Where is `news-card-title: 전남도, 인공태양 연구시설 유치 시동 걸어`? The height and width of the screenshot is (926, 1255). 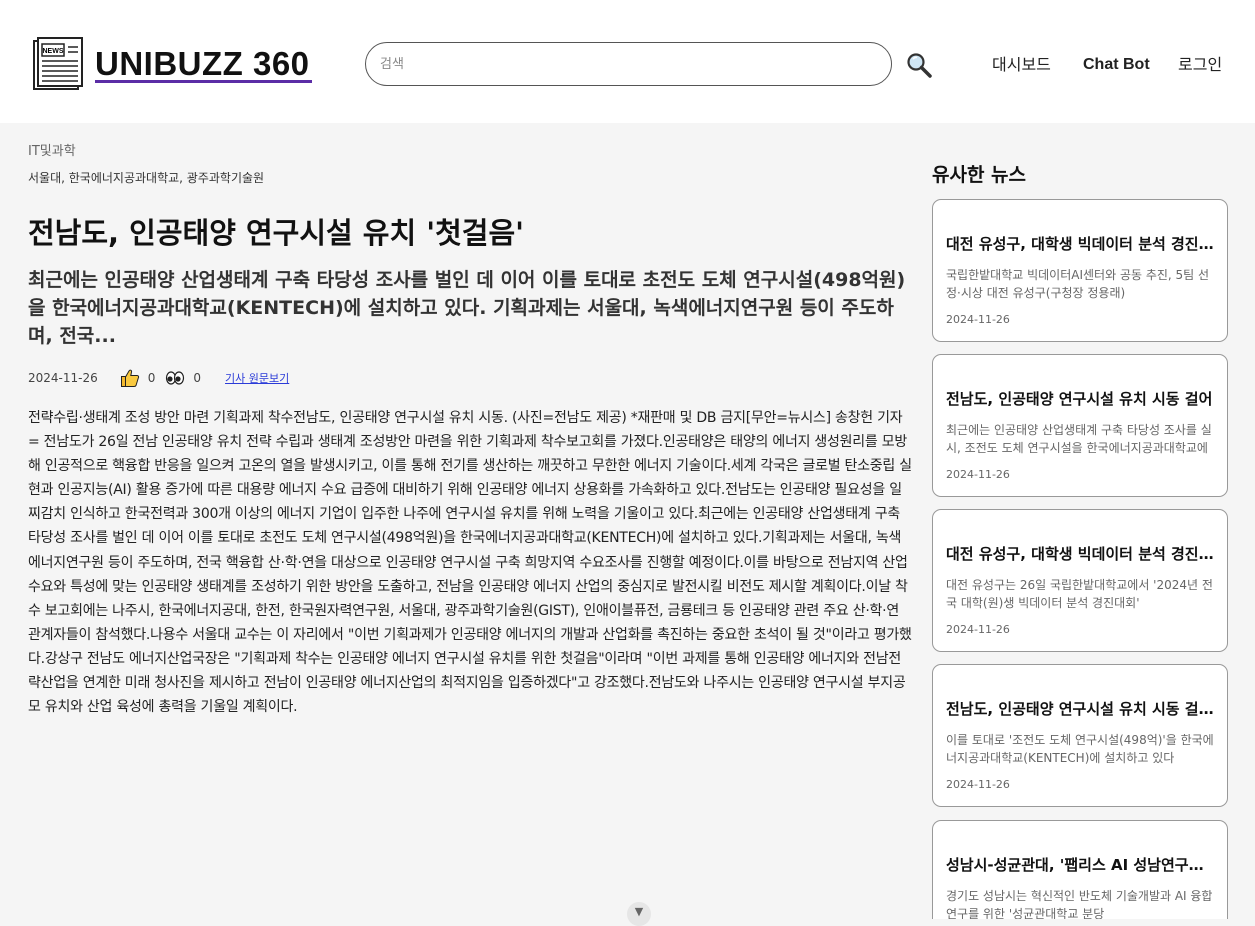 news-card-title: 전남도, 인공태양 연구시설 유치 시동 걸어 is located at coordinates (1079, 399).